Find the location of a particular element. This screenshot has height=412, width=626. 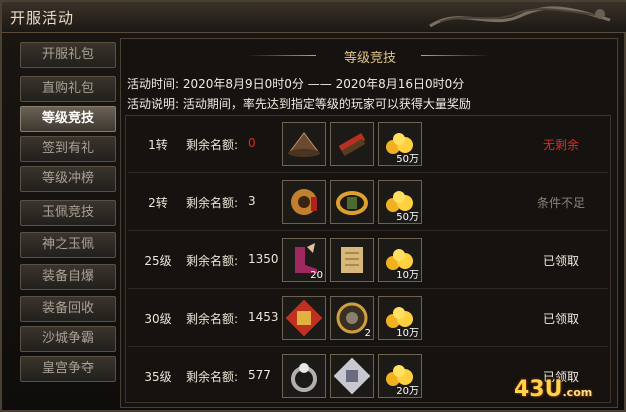

row-level: 25级 is located at coordinates (158, 261).